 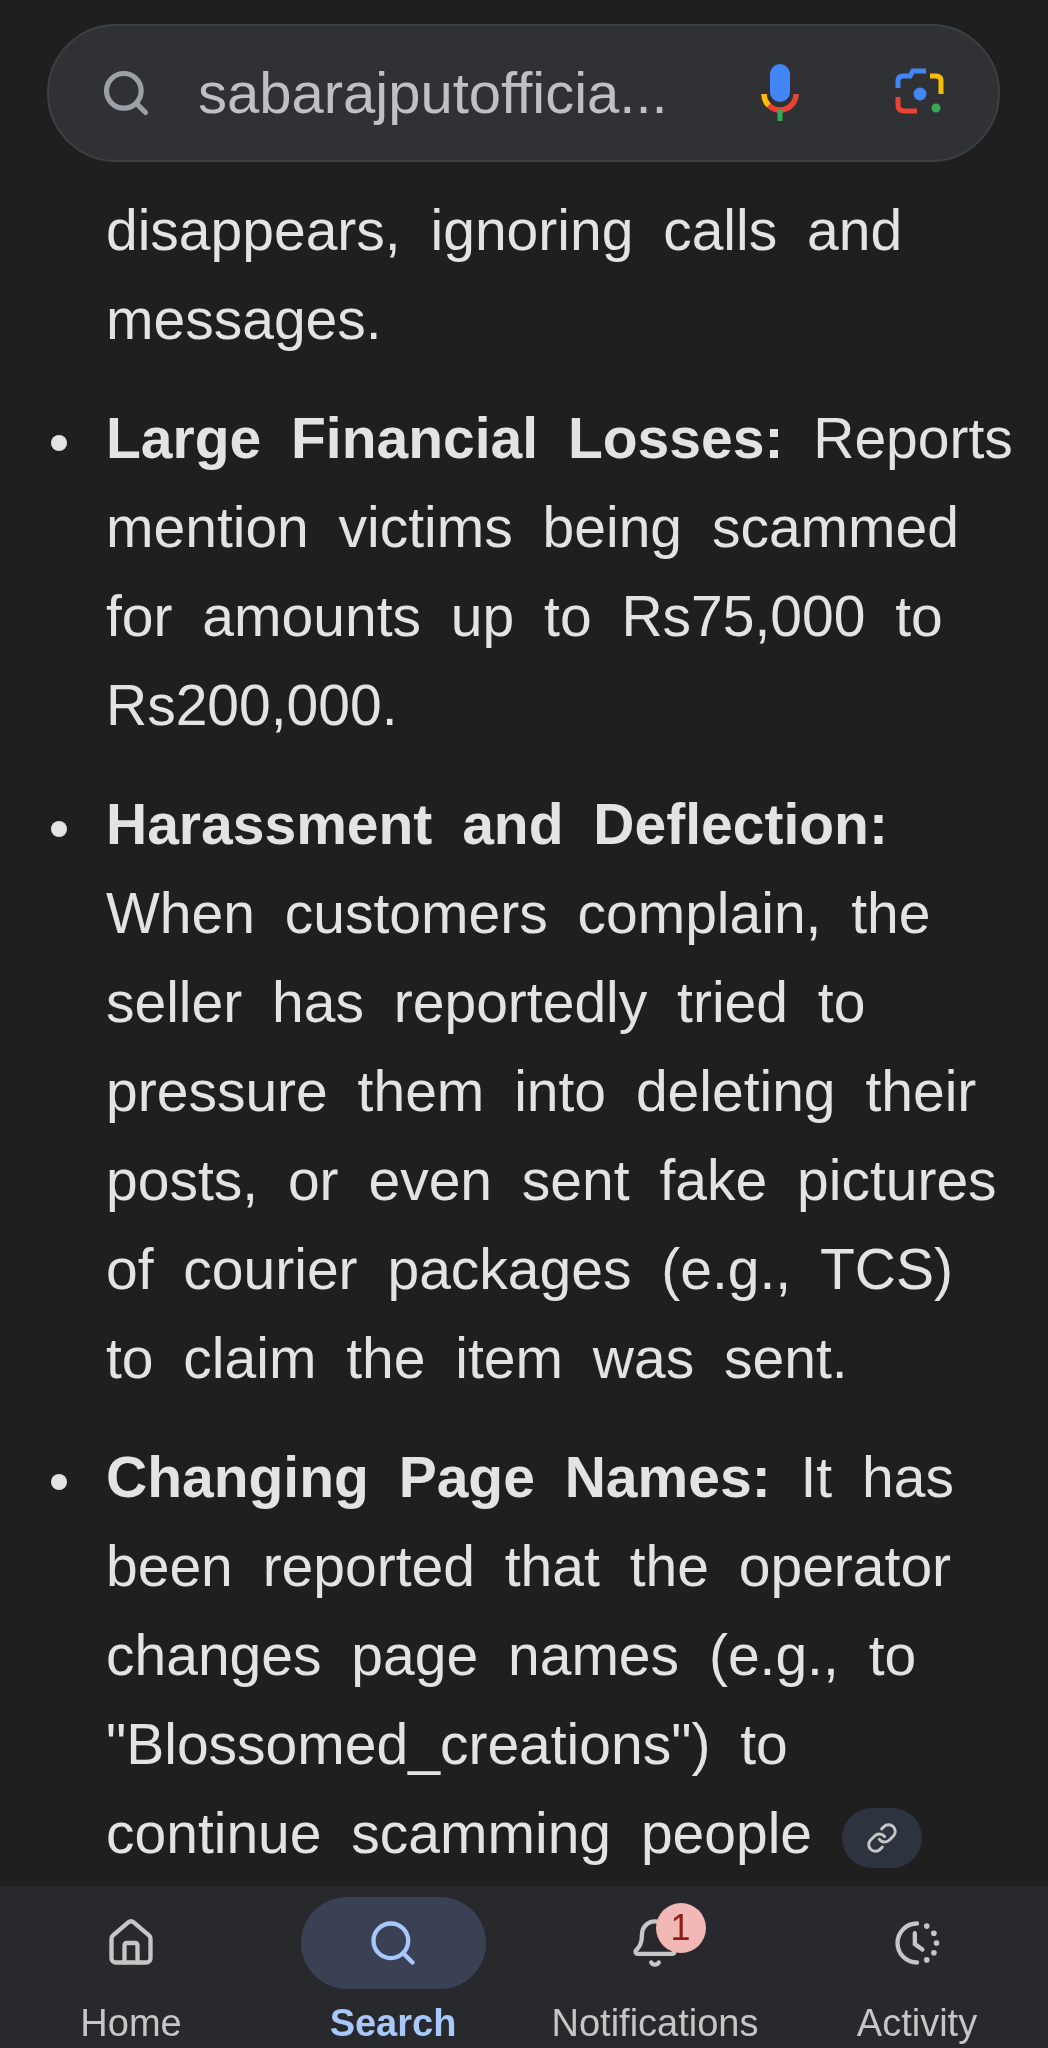 What do you see at coordinates (560, 572) in the screenshot?
I see `bullet-text: Large Financial Losses: Reports mention victims being scammed for amounts up to Rs75,000 to Rs200,000.` at bounding box center [560, 572].